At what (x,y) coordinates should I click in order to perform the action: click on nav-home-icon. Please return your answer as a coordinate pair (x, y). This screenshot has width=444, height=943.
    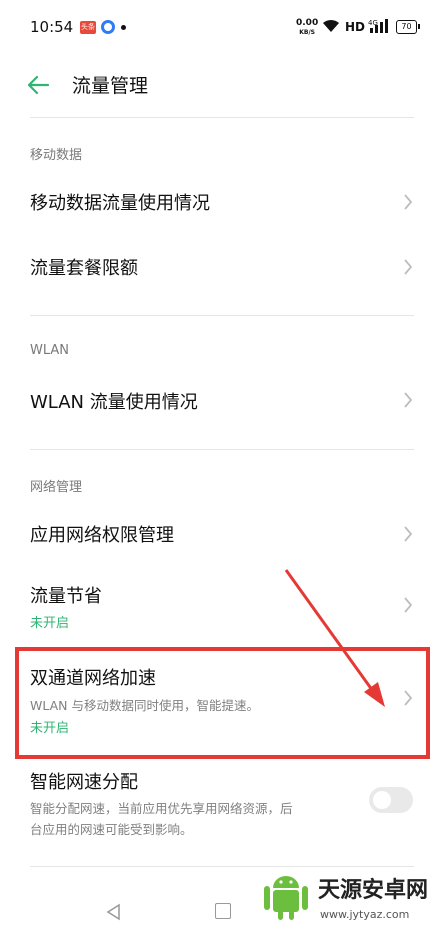
    Looking at the image, I should click on (223, 911).